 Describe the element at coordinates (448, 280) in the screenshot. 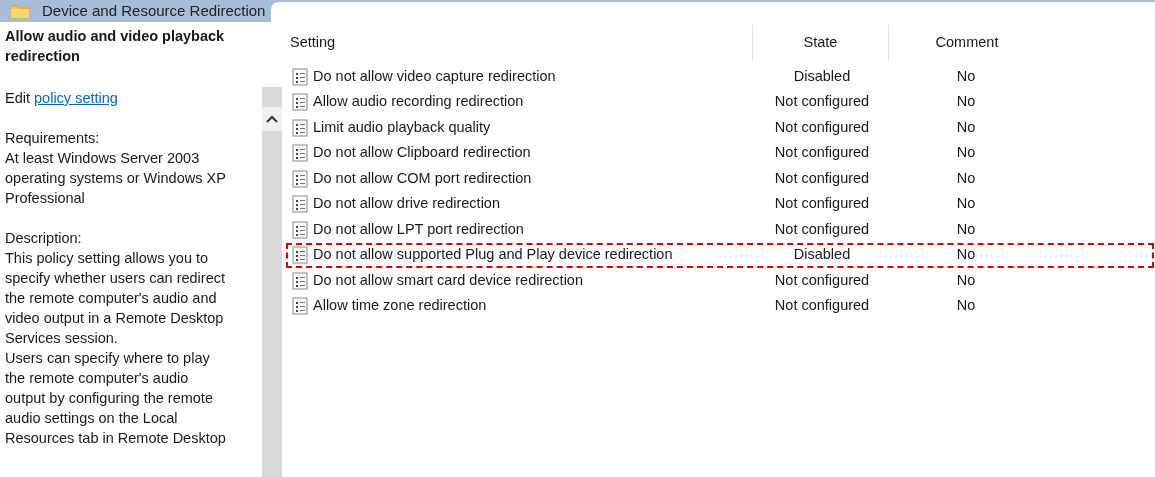

I see `setting-name: Do not allow smart card device redirection` at that location.